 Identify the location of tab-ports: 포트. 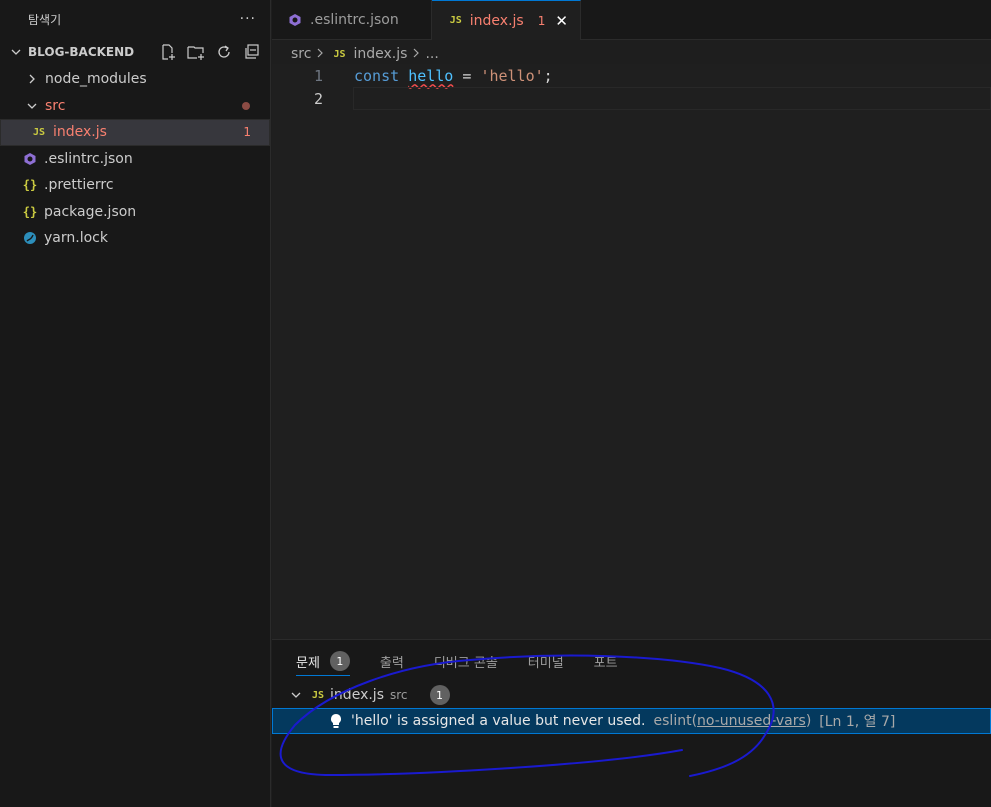
(606, 661).